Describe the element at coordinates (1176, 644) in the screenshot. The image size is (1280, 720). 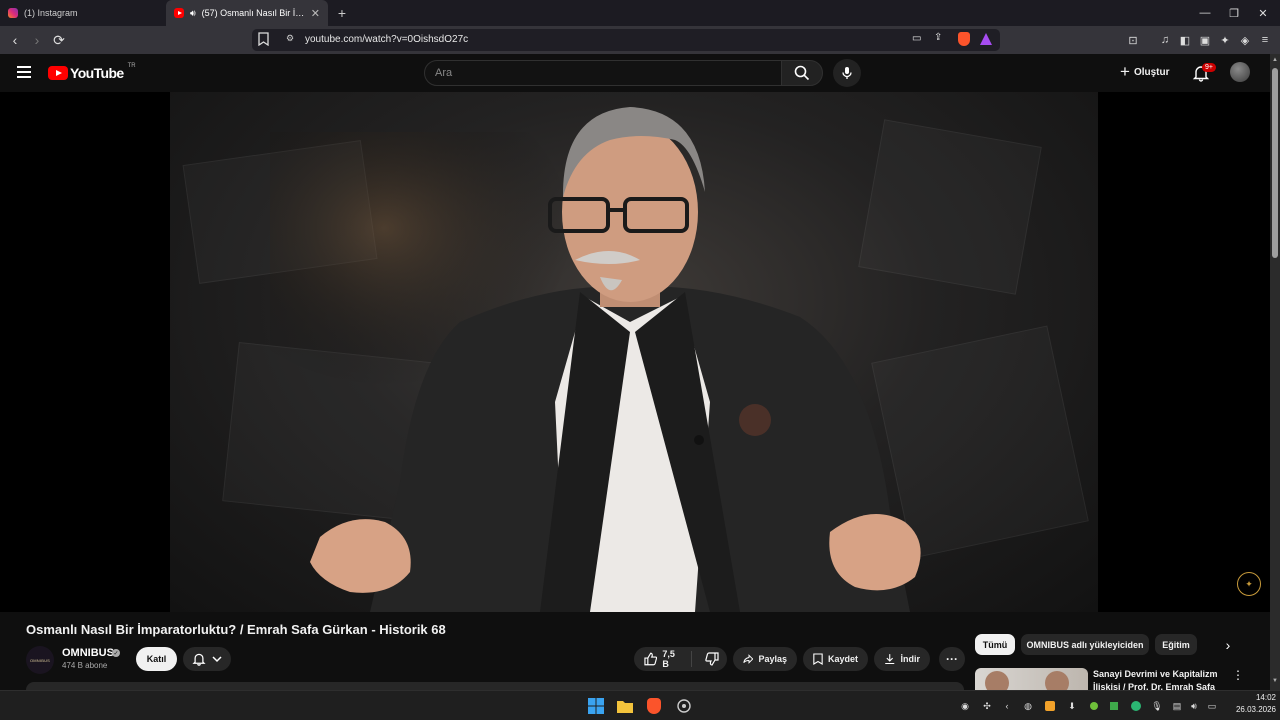
I see `chip-education: Eğitim` at that location.